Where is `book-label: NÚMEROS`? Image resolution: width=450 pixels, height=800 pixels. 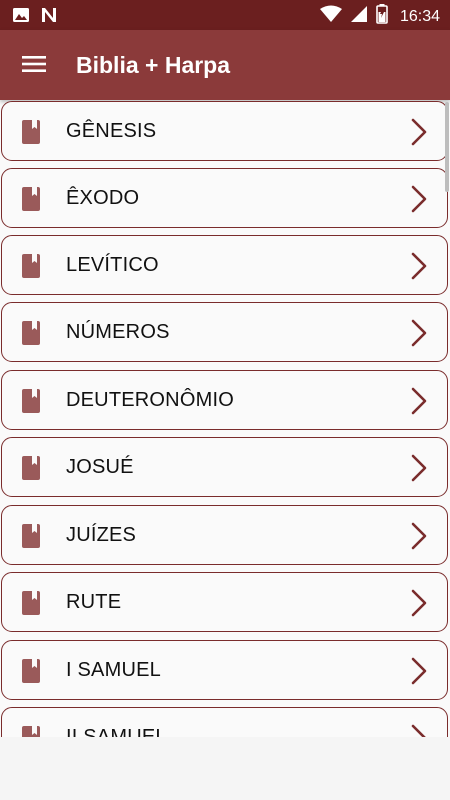 book-label: NÚMEROS is located at coordinates (118, 332).